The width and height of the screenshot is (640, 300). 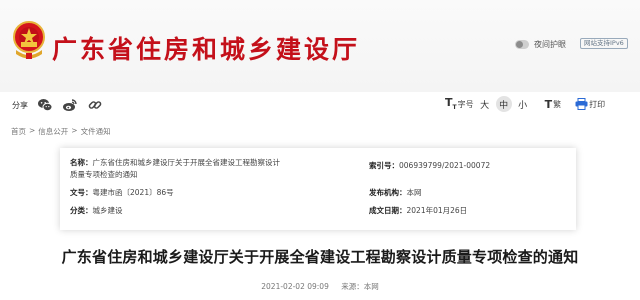 I want to click on article-info: 2021-02-02 09:09 来源：本网, so click(x=320, y=286).